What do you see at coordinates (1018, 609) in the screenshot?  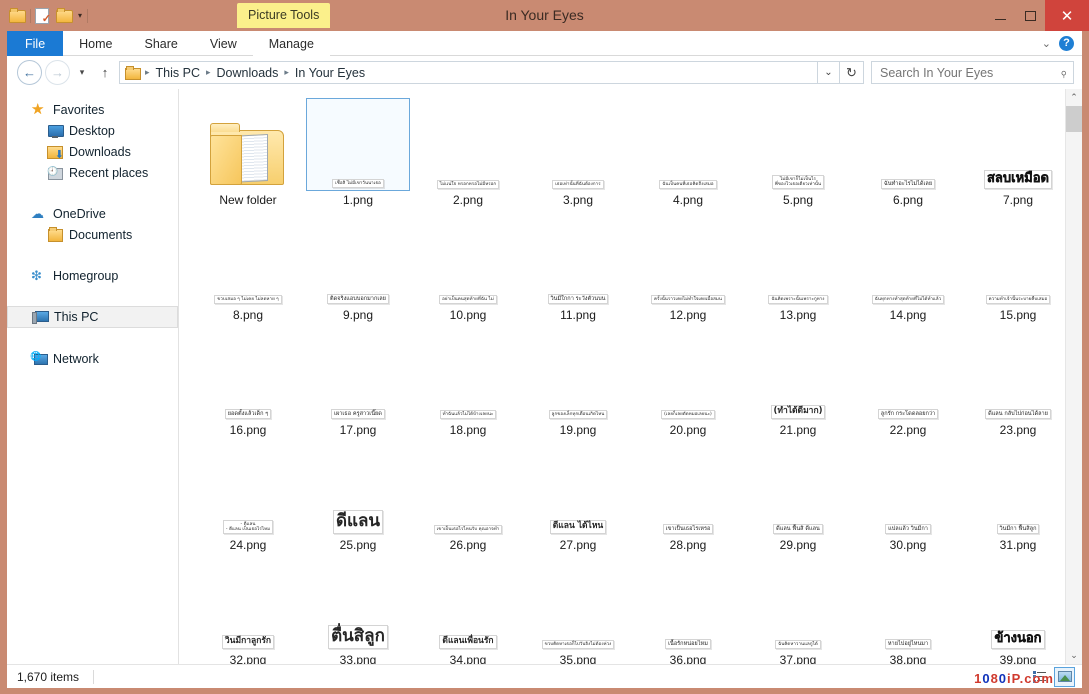 I see `file-item: ข้างนอก 39.png` at bounding box center [1018, 609].